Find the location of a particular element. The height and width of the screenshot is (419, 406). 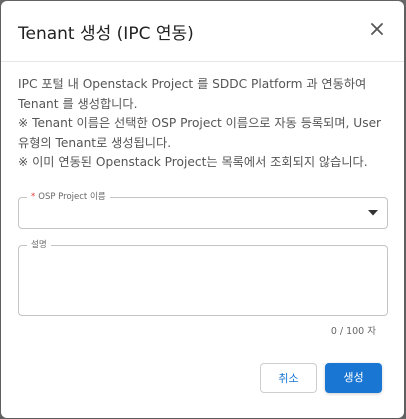

close-button is located at coordinates (377, 29).